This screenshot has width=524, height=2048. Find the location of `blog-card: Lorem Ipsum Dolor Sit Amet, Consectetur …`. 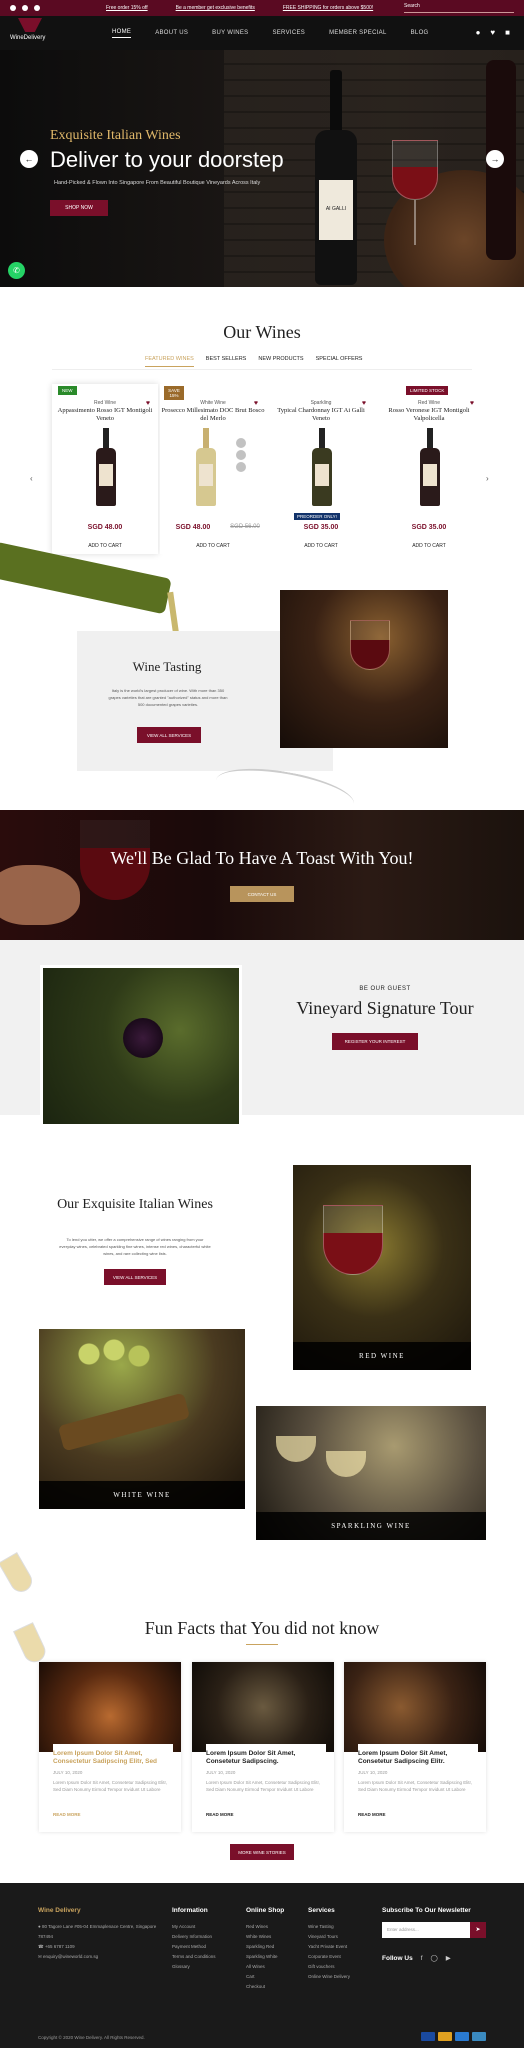

blog-card: Lorem Ipsum Dolor Sit Amet, Consectetur … is located at coordinates (110, 1747).